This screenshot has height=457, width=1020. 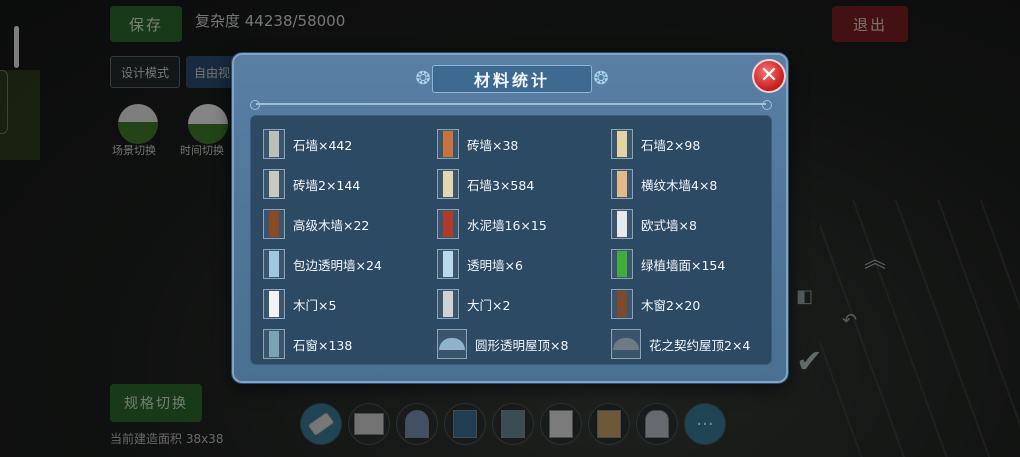 I want to click on material-label: 高级木墙×22, so click(x=331, y=225).